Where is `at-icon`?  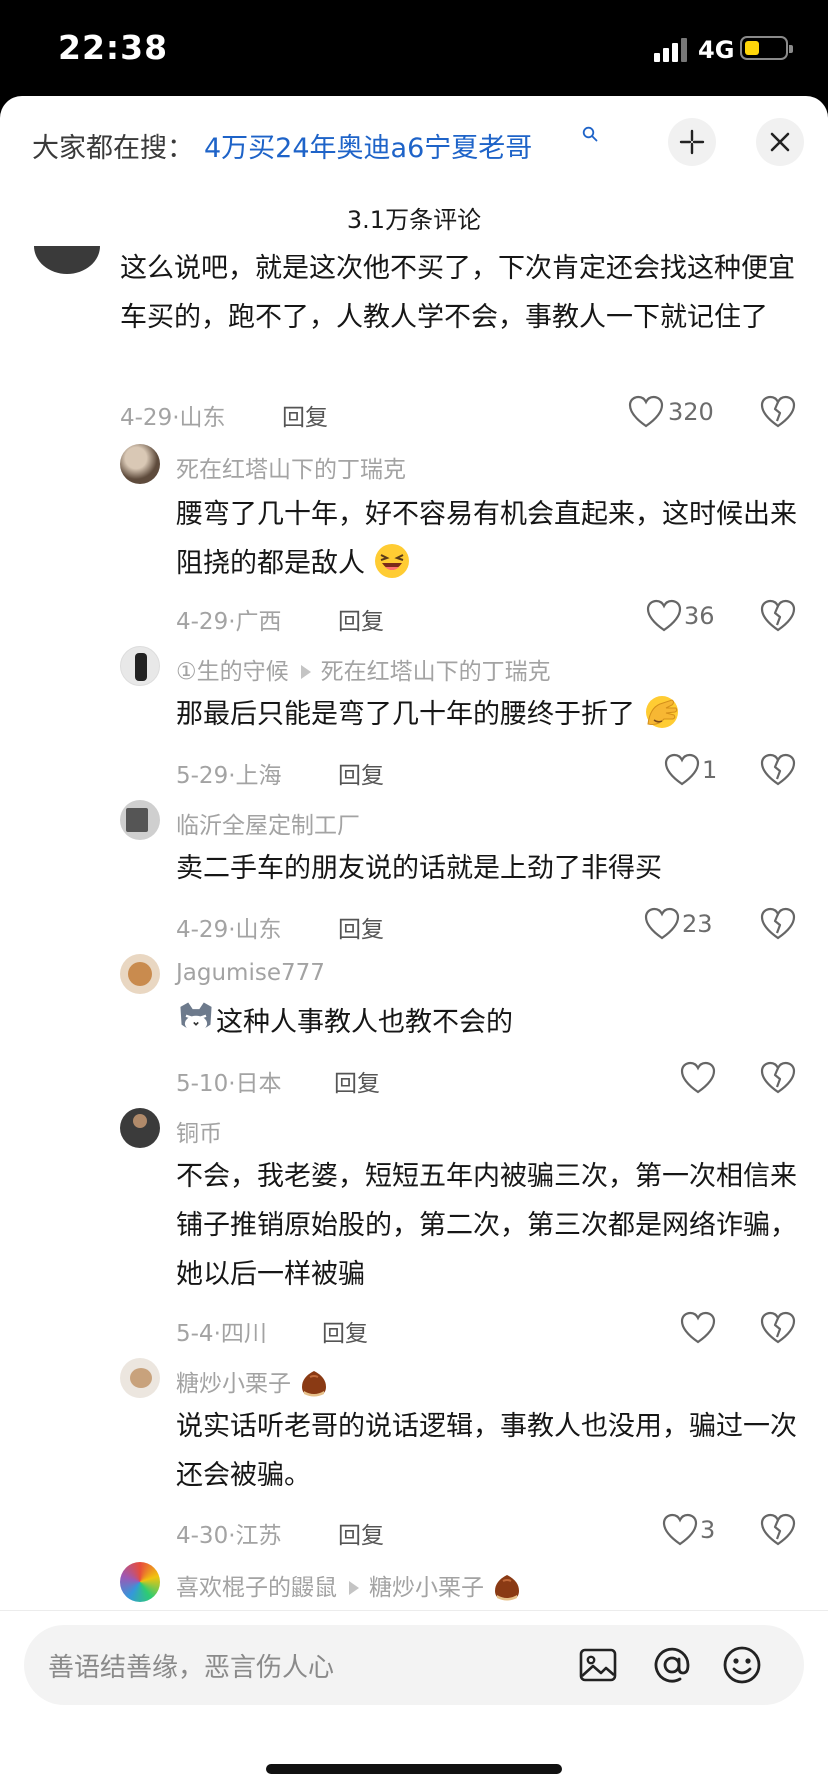 at-icon is located at coordinates (672, 1665).